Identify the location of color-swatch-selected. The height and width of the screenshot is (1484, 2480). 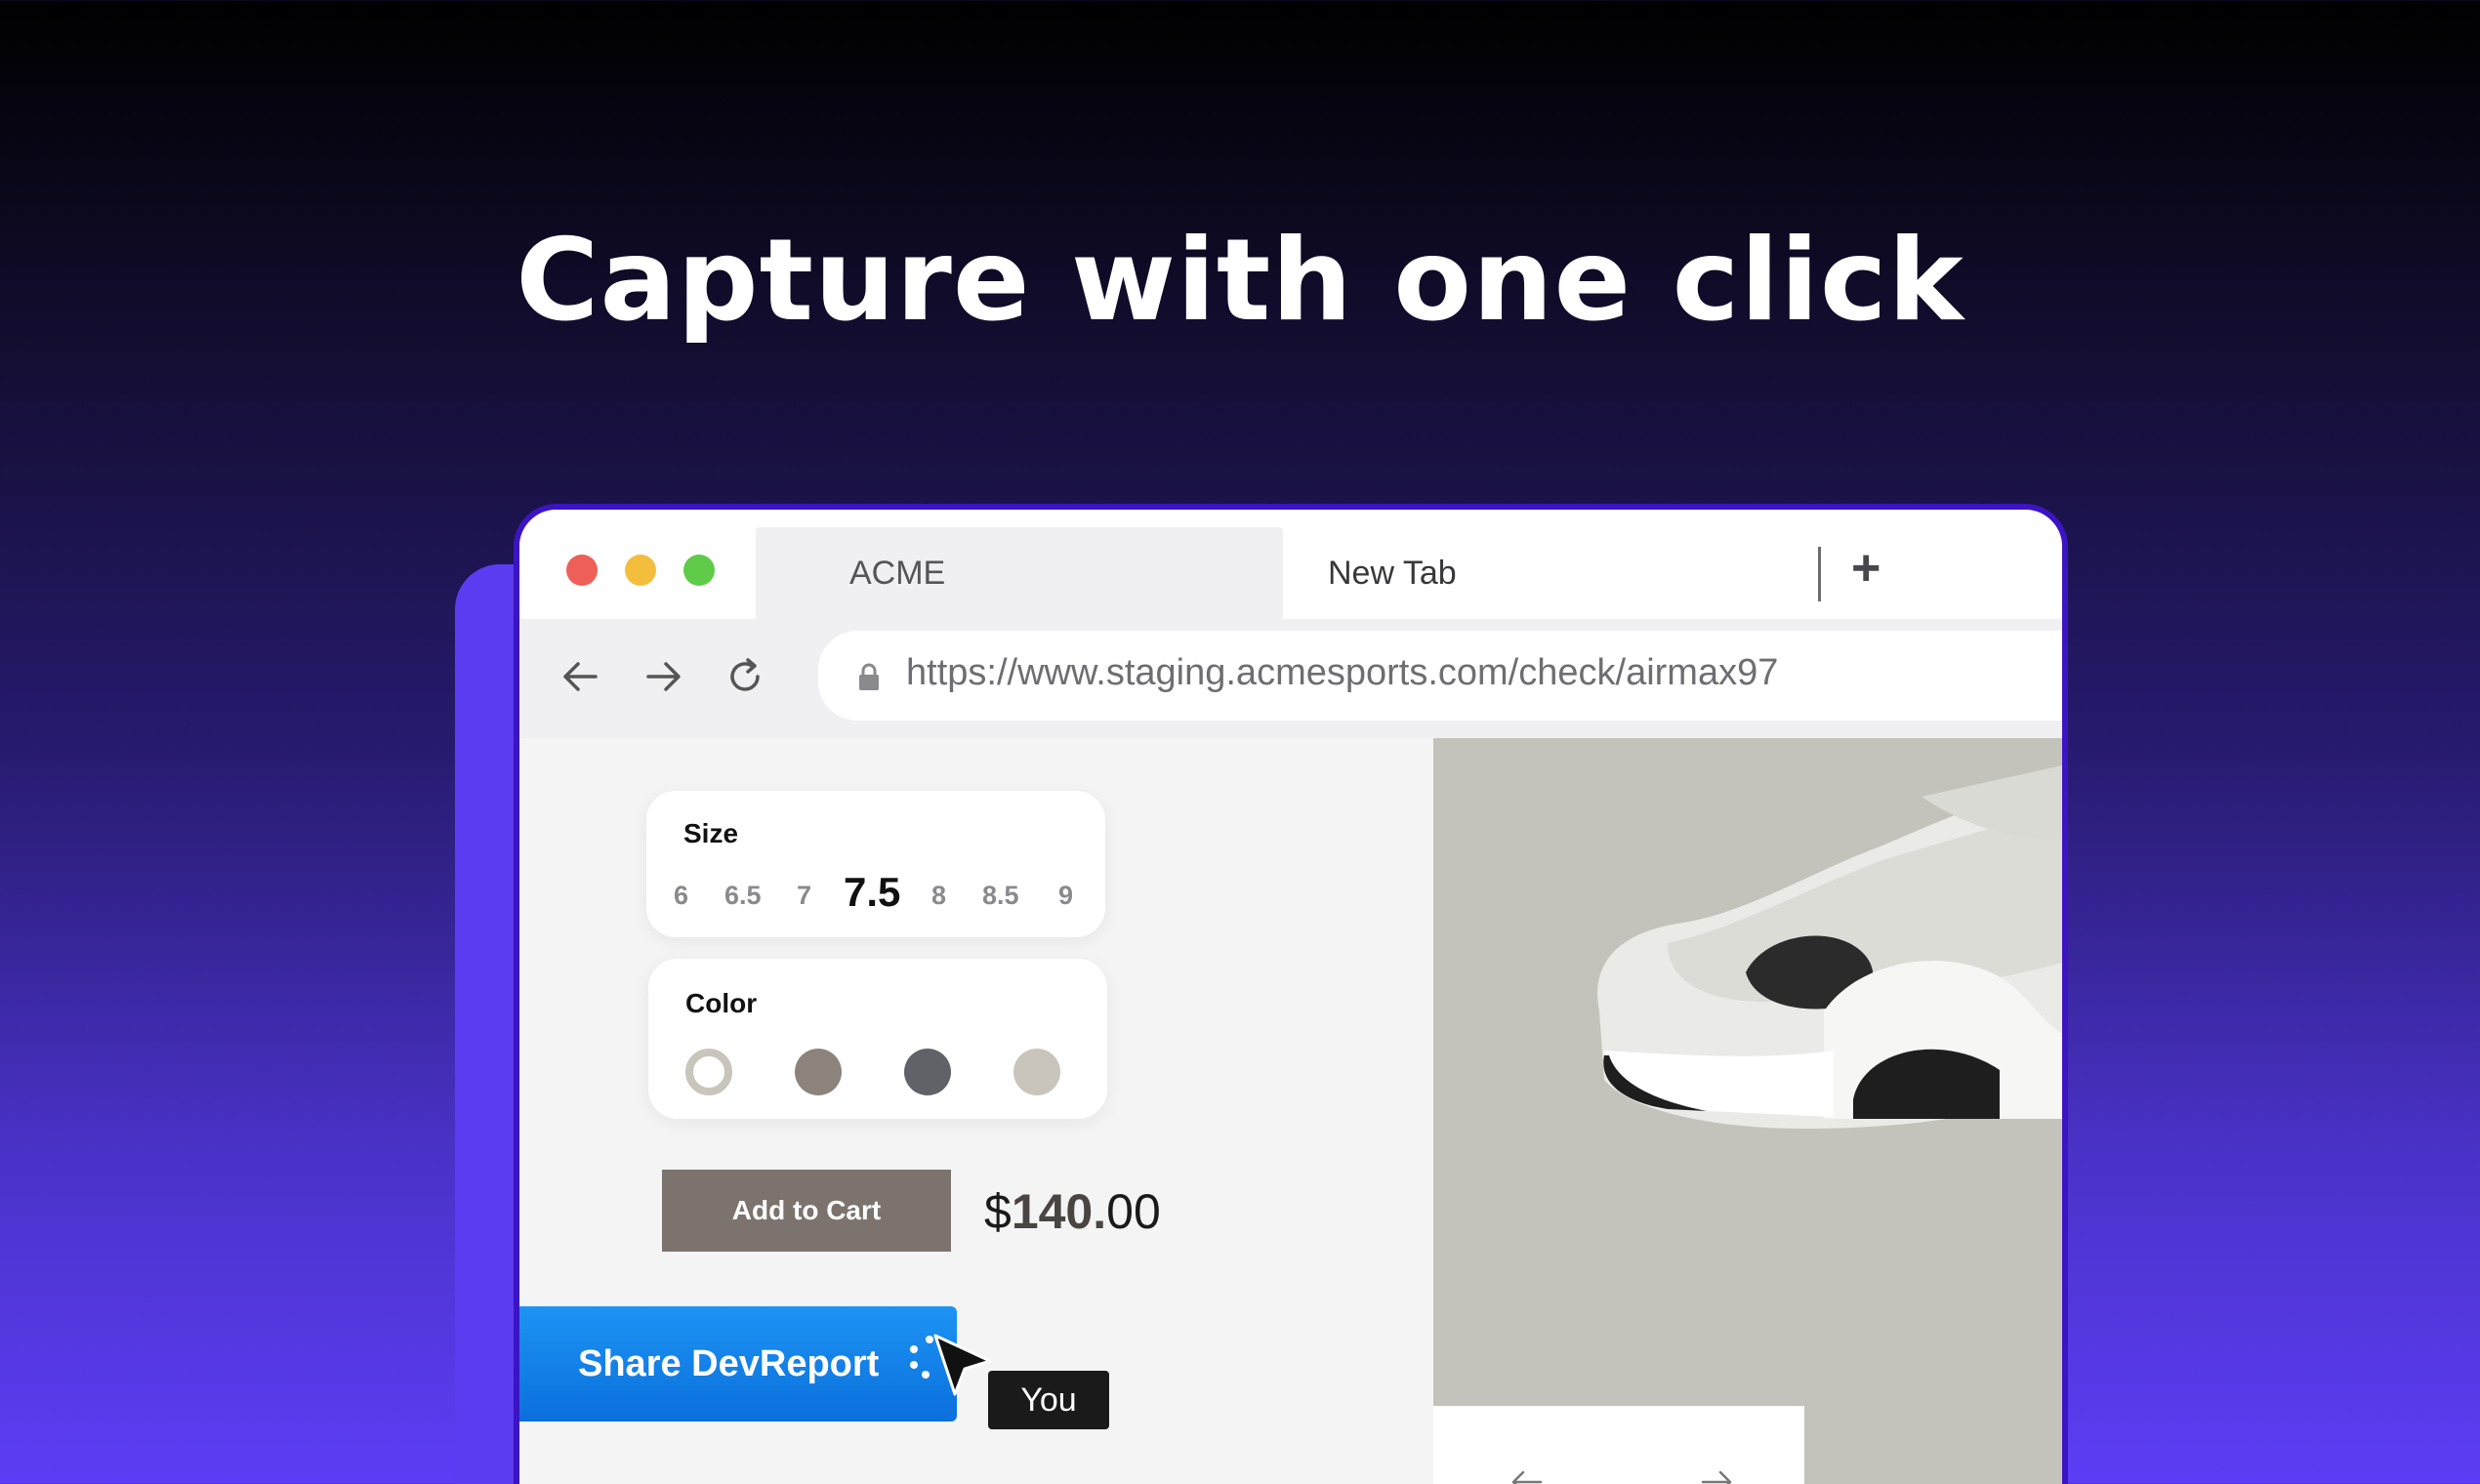
(708, 1072).